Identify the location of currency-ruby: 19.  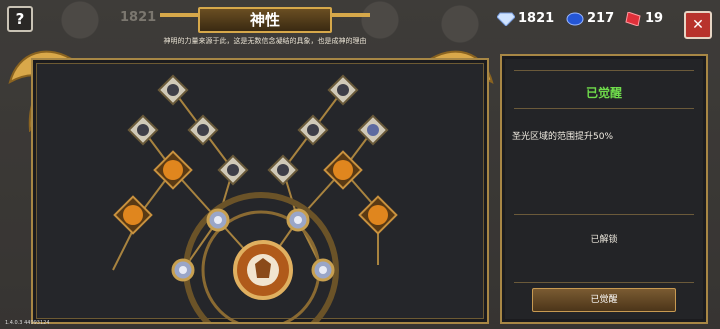
(643, 18).